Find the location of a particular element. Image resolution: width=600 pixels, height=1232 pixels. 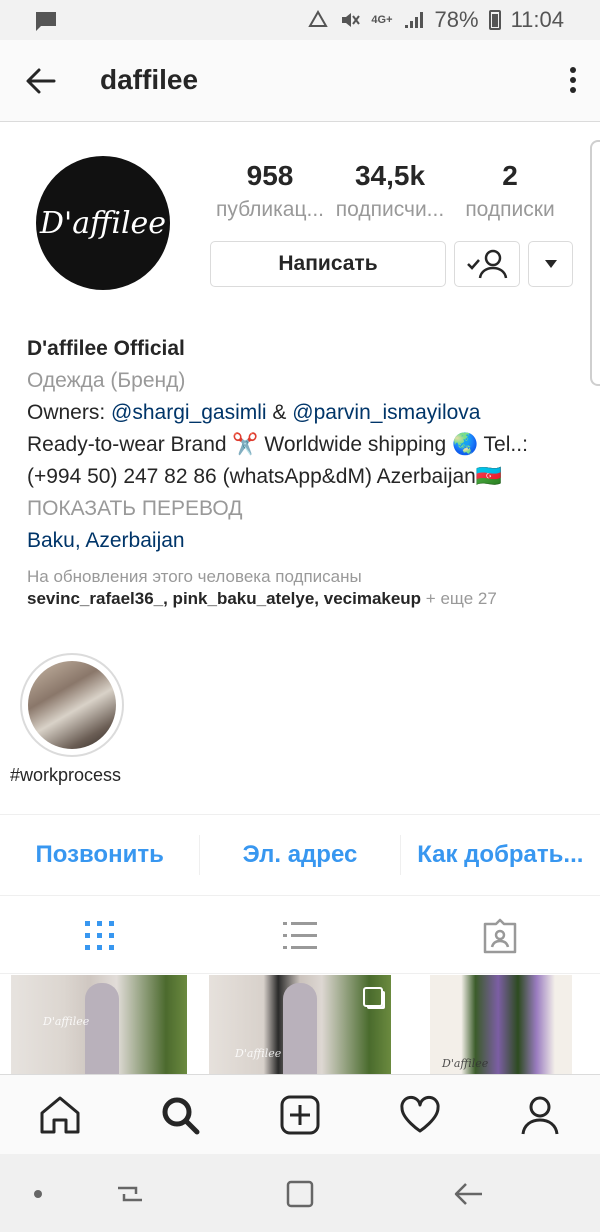

owner-mention-2: @parvin_ismayilova is located at coordinates (386, 412).